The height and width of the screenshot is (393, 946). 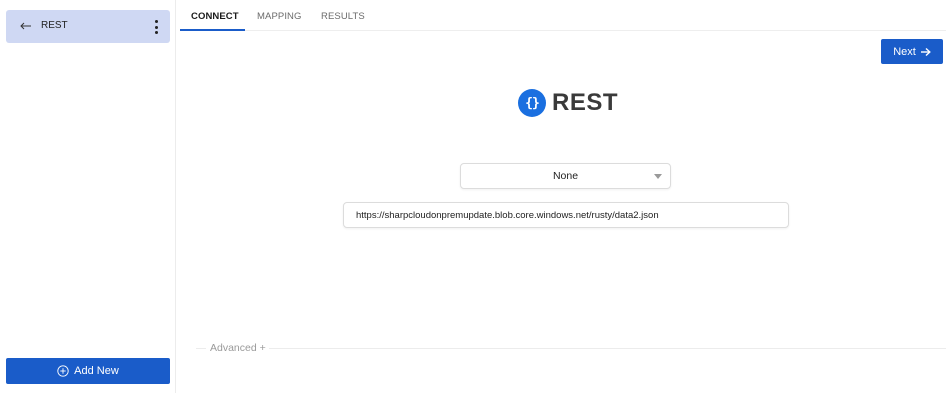 I want to click on advanced-toggle: Advanced +, so click(x=571, y=348).